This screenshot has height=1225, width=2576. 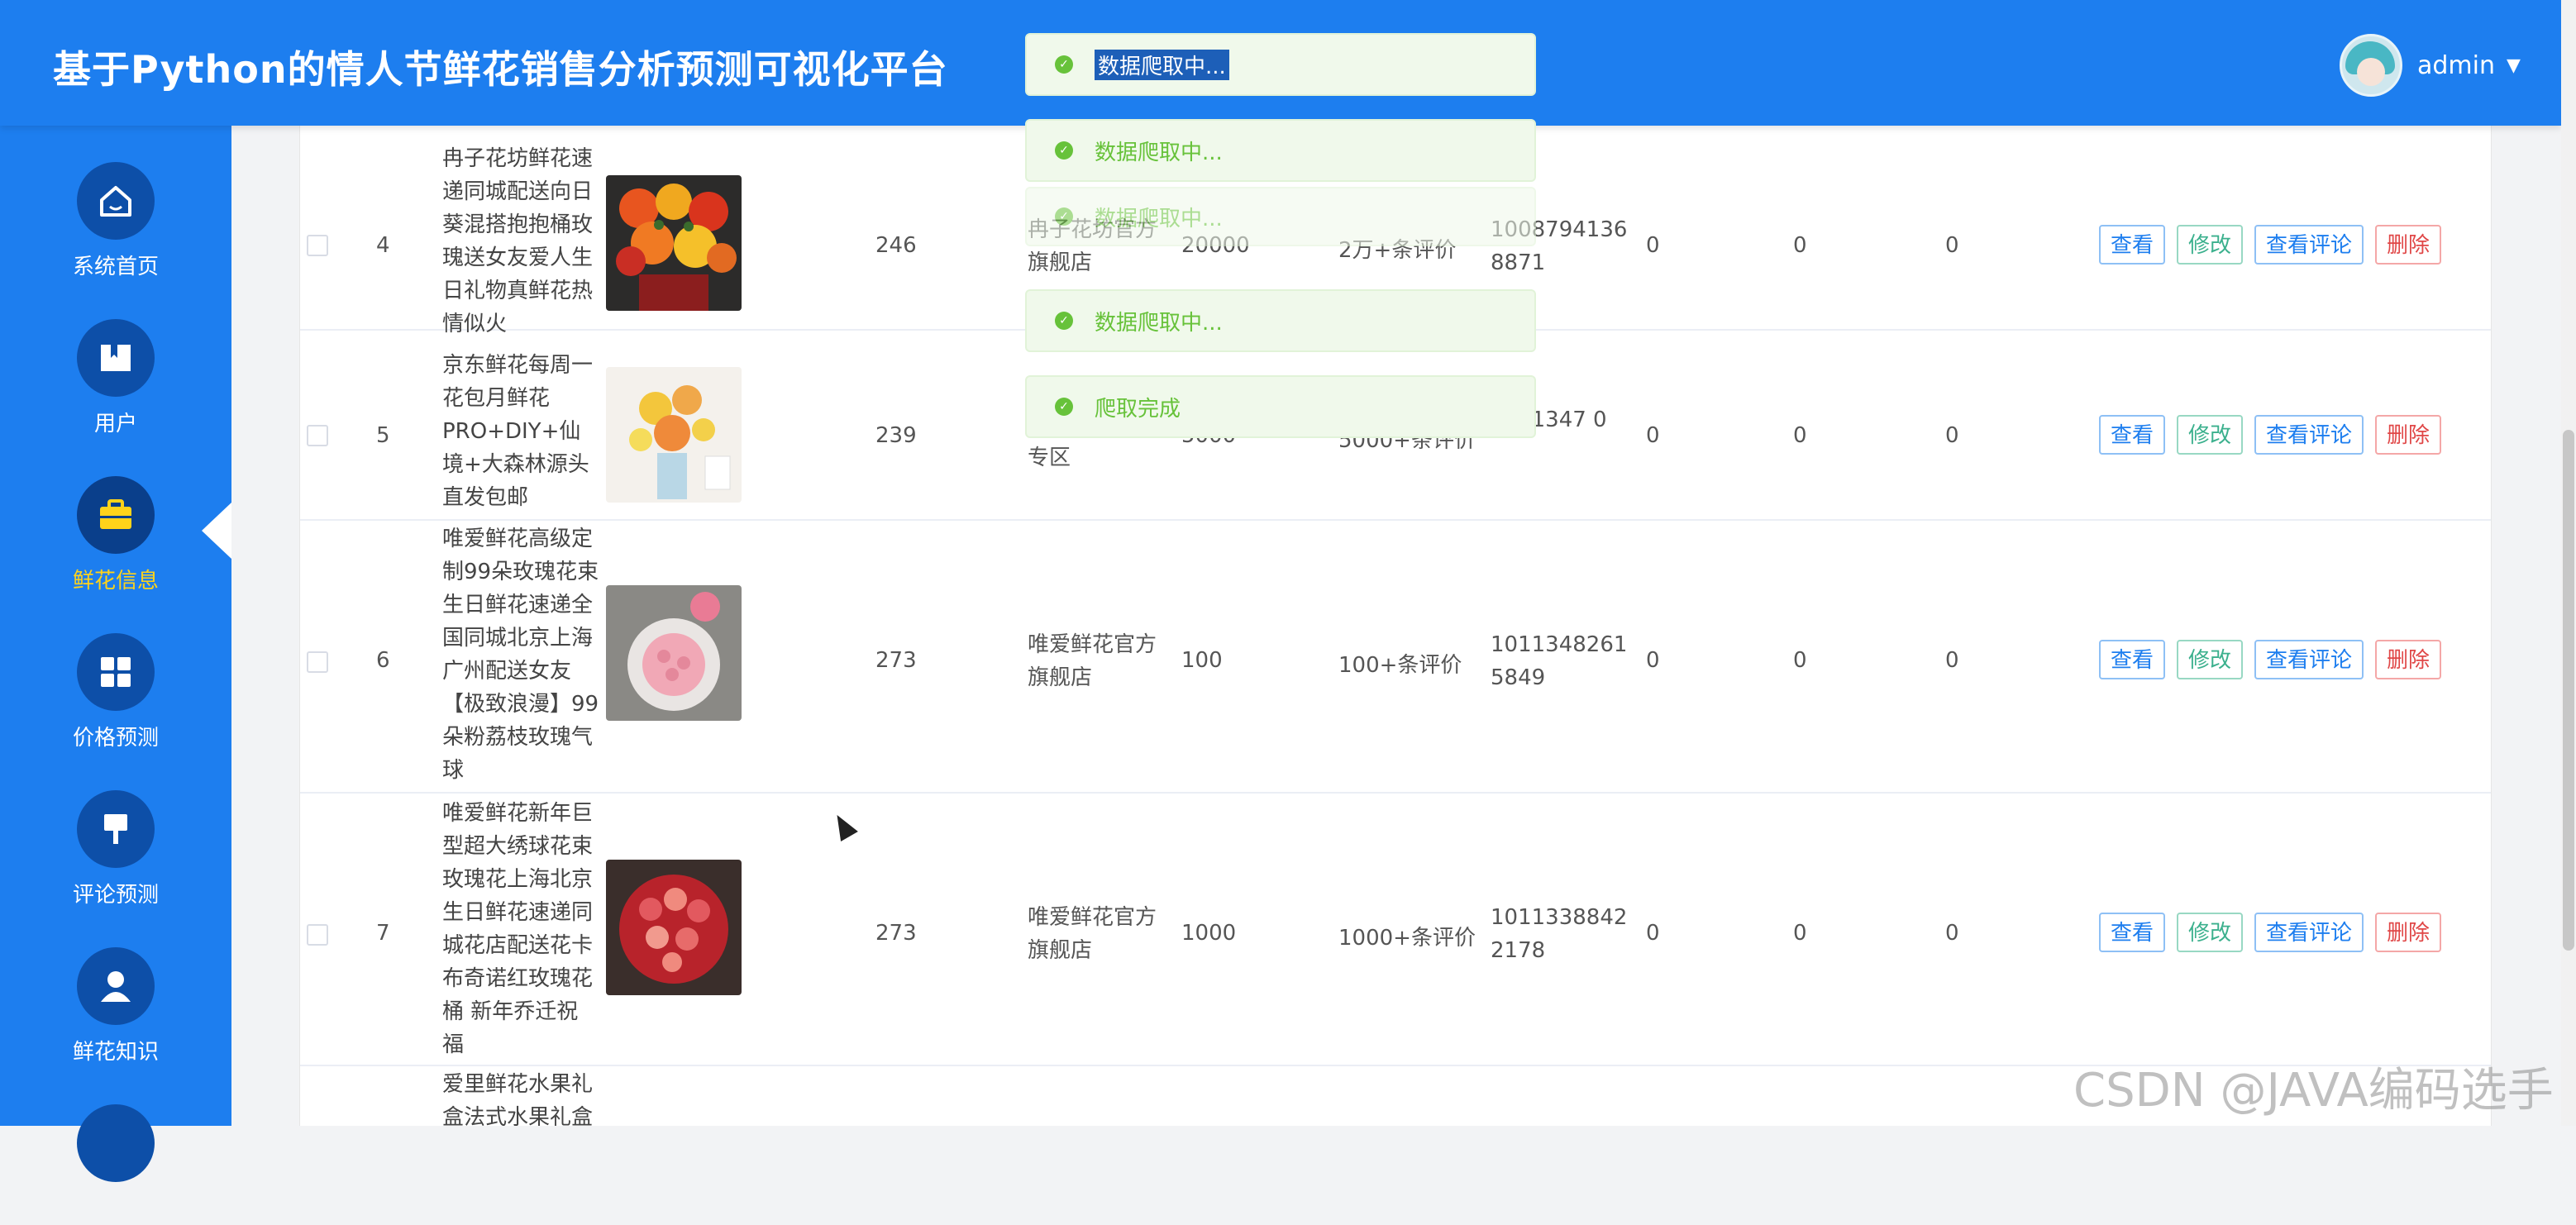 I want to click on sidebar-item-home: 系统首页, so click(x=115, y=205).